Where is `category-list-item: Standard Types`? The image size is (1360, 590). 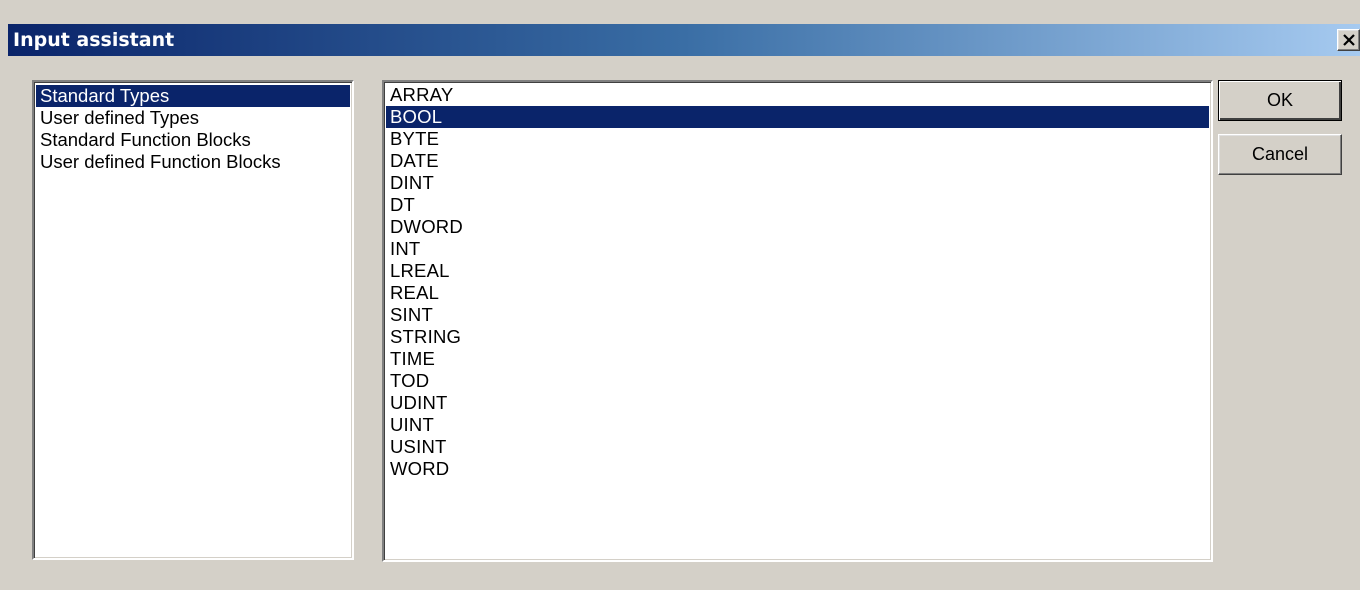 category-list-item: Standard Types is located at coordinates (193, 96).